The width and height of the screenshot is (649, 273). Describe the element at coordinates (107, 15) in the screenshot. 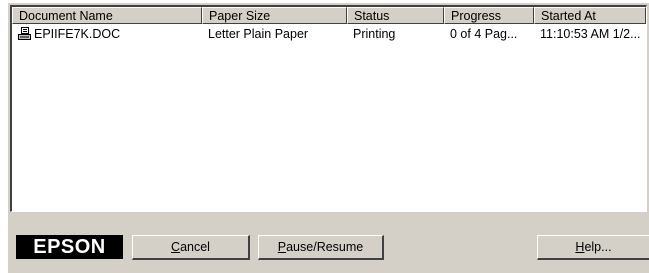

I see `column-header-document-name: Document Name` at that location.